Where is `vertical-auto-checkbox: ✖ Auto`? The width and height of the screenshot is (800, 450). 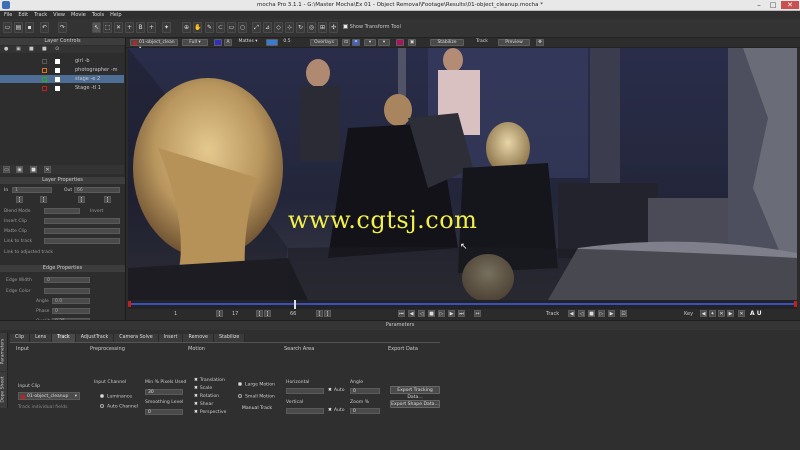 vertical-auto-checkbox: ✖ Auto is located at coordinates (336, 410).